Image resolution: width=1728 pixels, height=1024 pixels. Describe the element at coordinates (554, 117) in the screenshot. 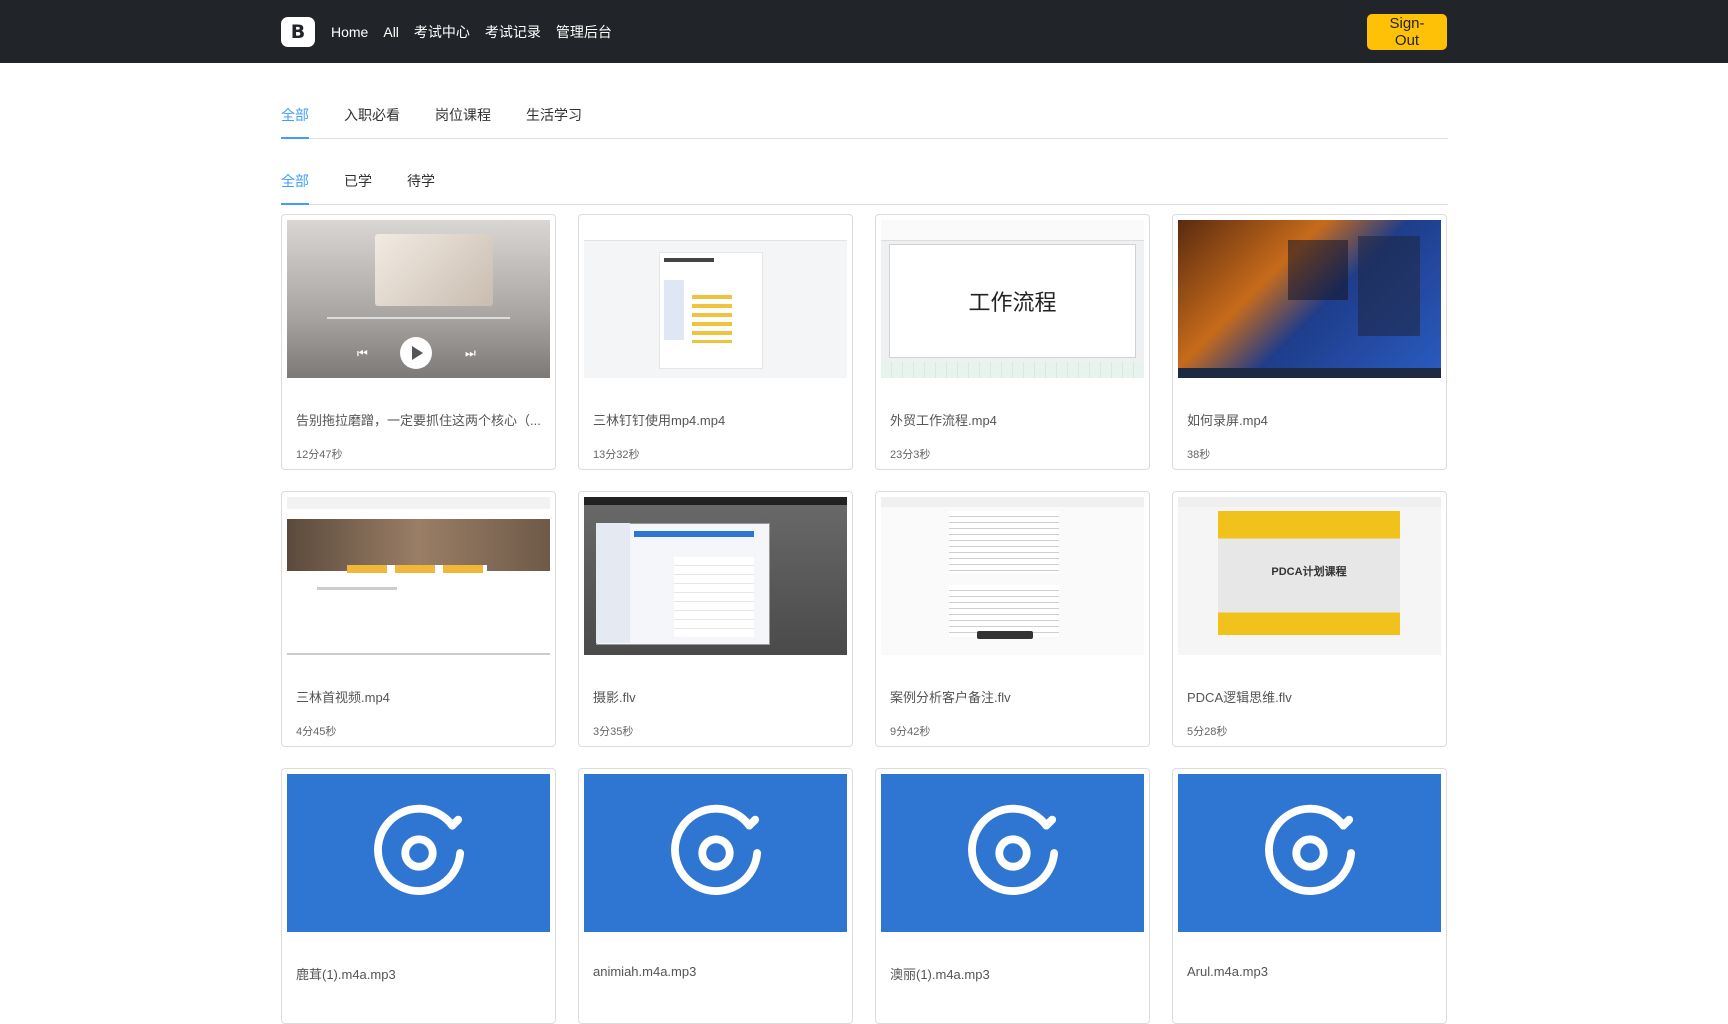

I see `category-tab-life-learning: 生活学习` at that location.